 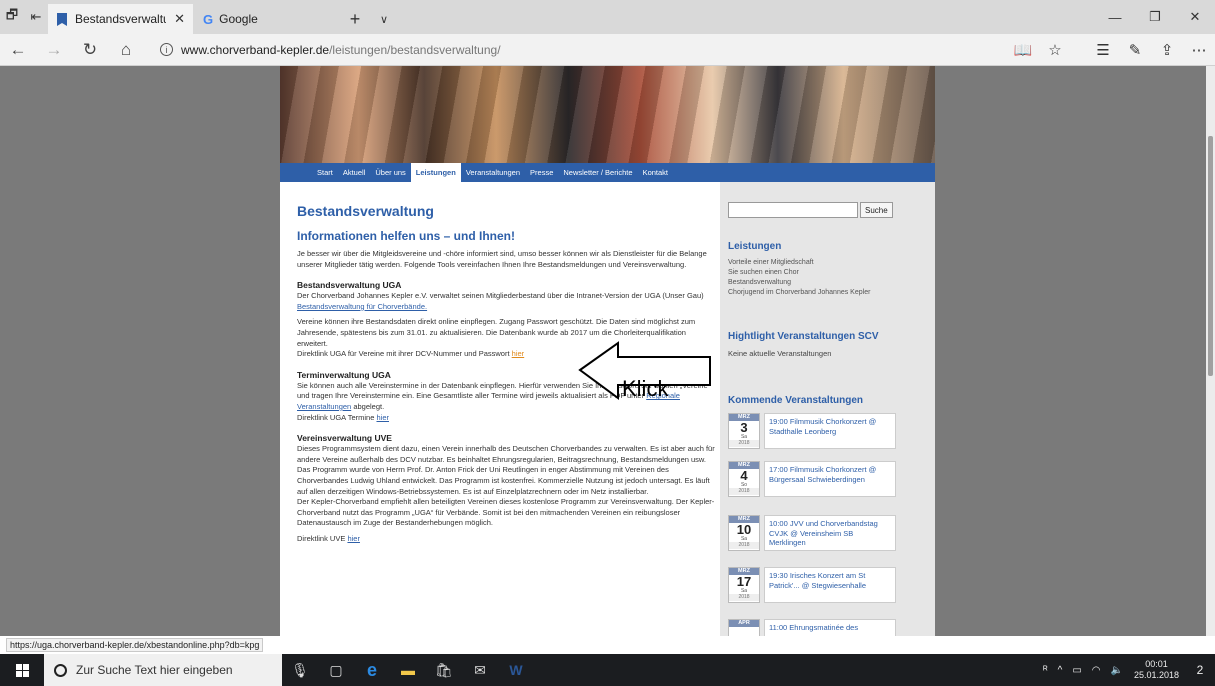 What do you see at coordinates (362, 306) in the screenshot?
I see `uga-bestandsverwaltung-link: Bestandsverwaltung für Chorverbände.` at bounding box center [362, 306].